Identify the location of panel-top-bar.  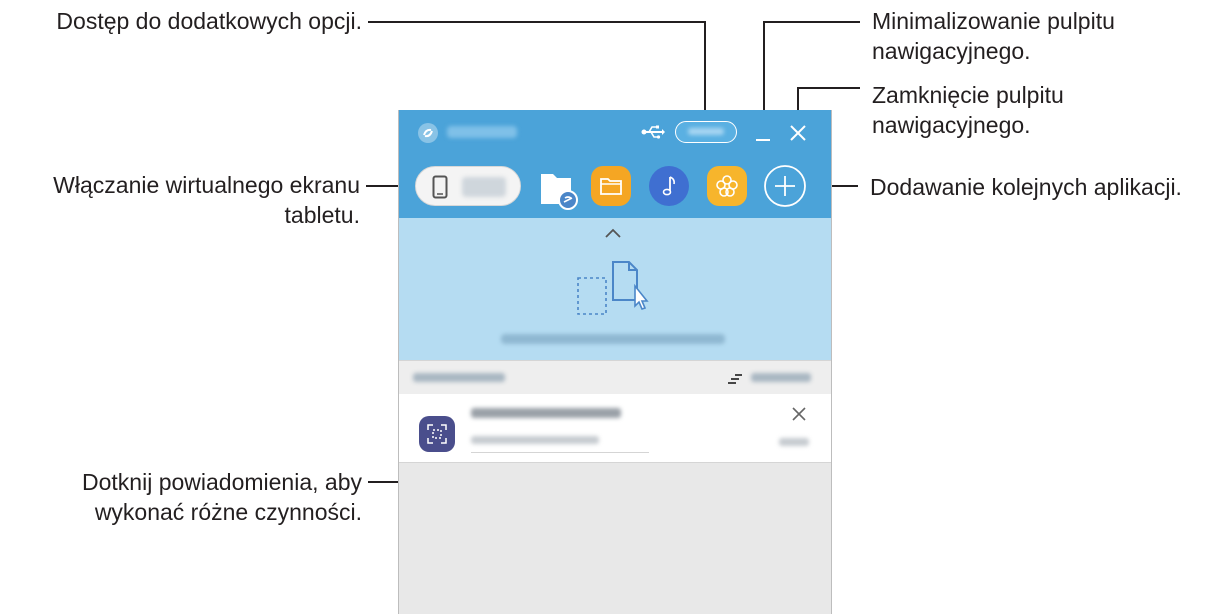
(615, 134).